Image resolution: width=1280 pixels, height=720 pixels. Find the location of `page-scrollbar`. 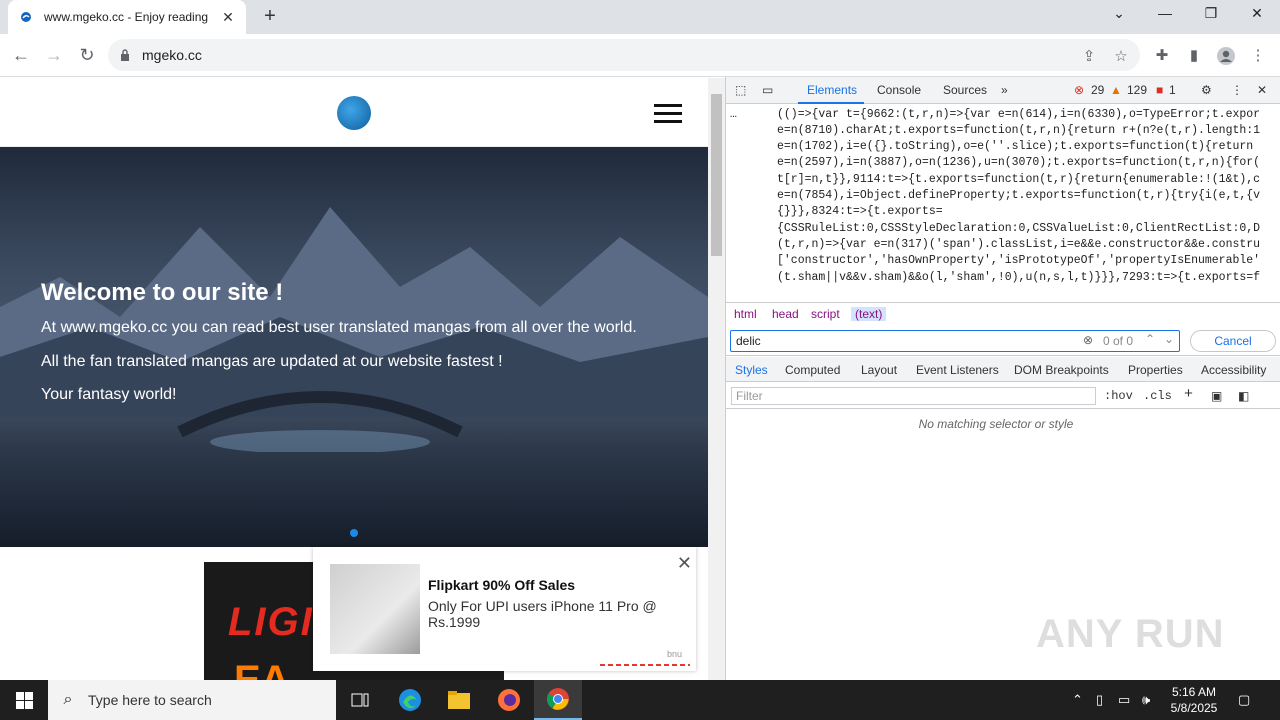

page-scrollbar is located at coordinates (716, 379).